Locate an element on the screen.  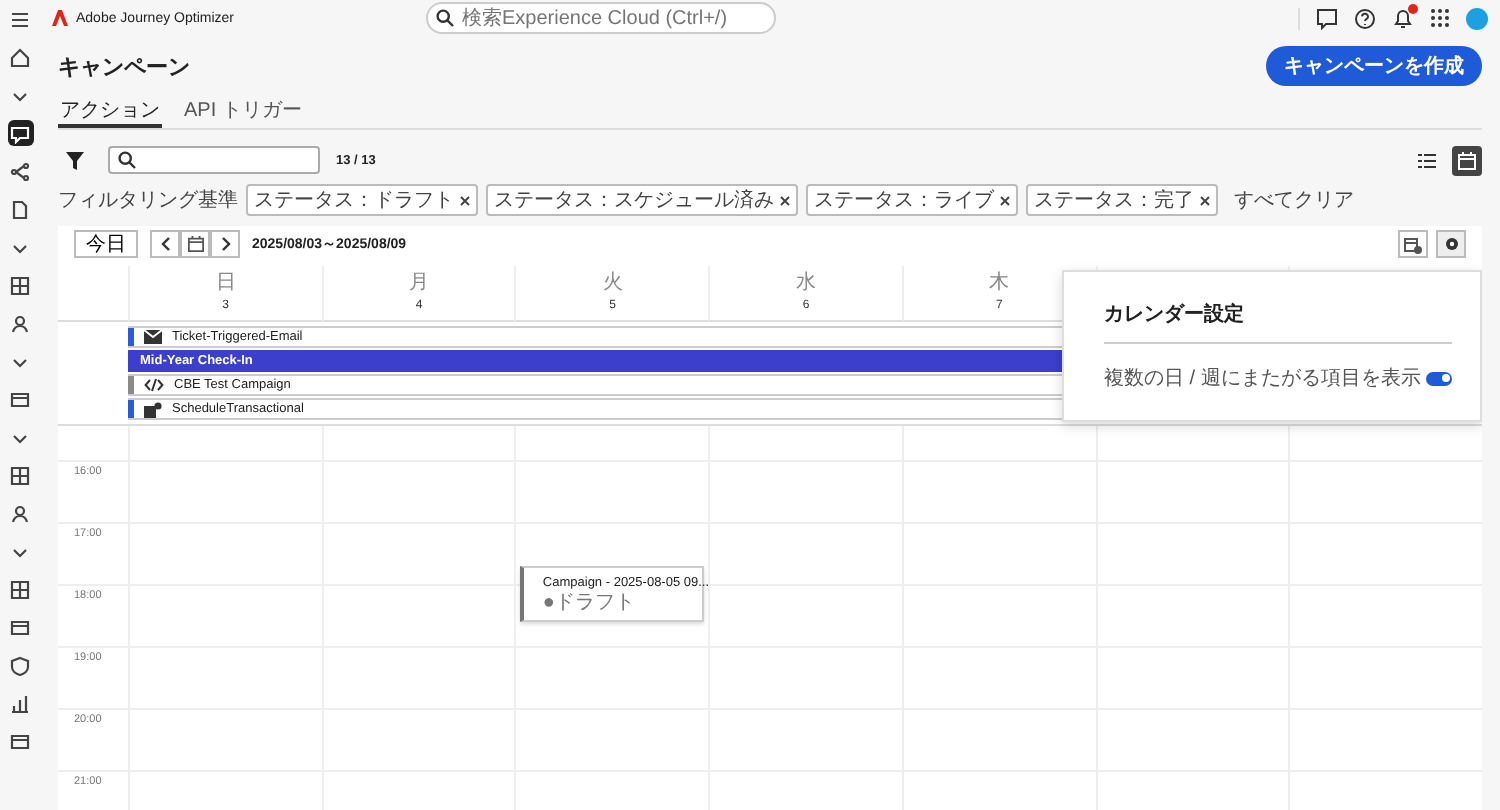
settings-button is located at coordinates (1451, 244).